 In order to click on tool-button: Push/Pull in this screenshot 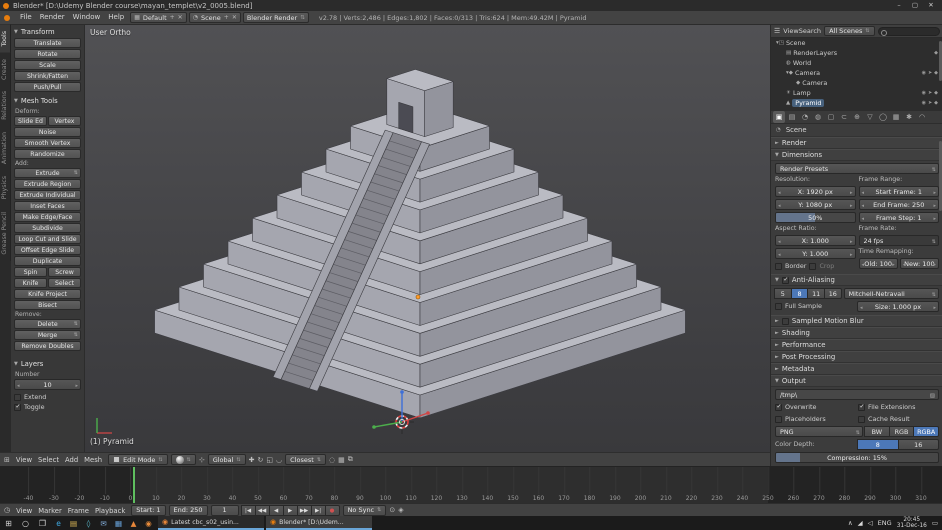, I will do `click(47, 87)`.